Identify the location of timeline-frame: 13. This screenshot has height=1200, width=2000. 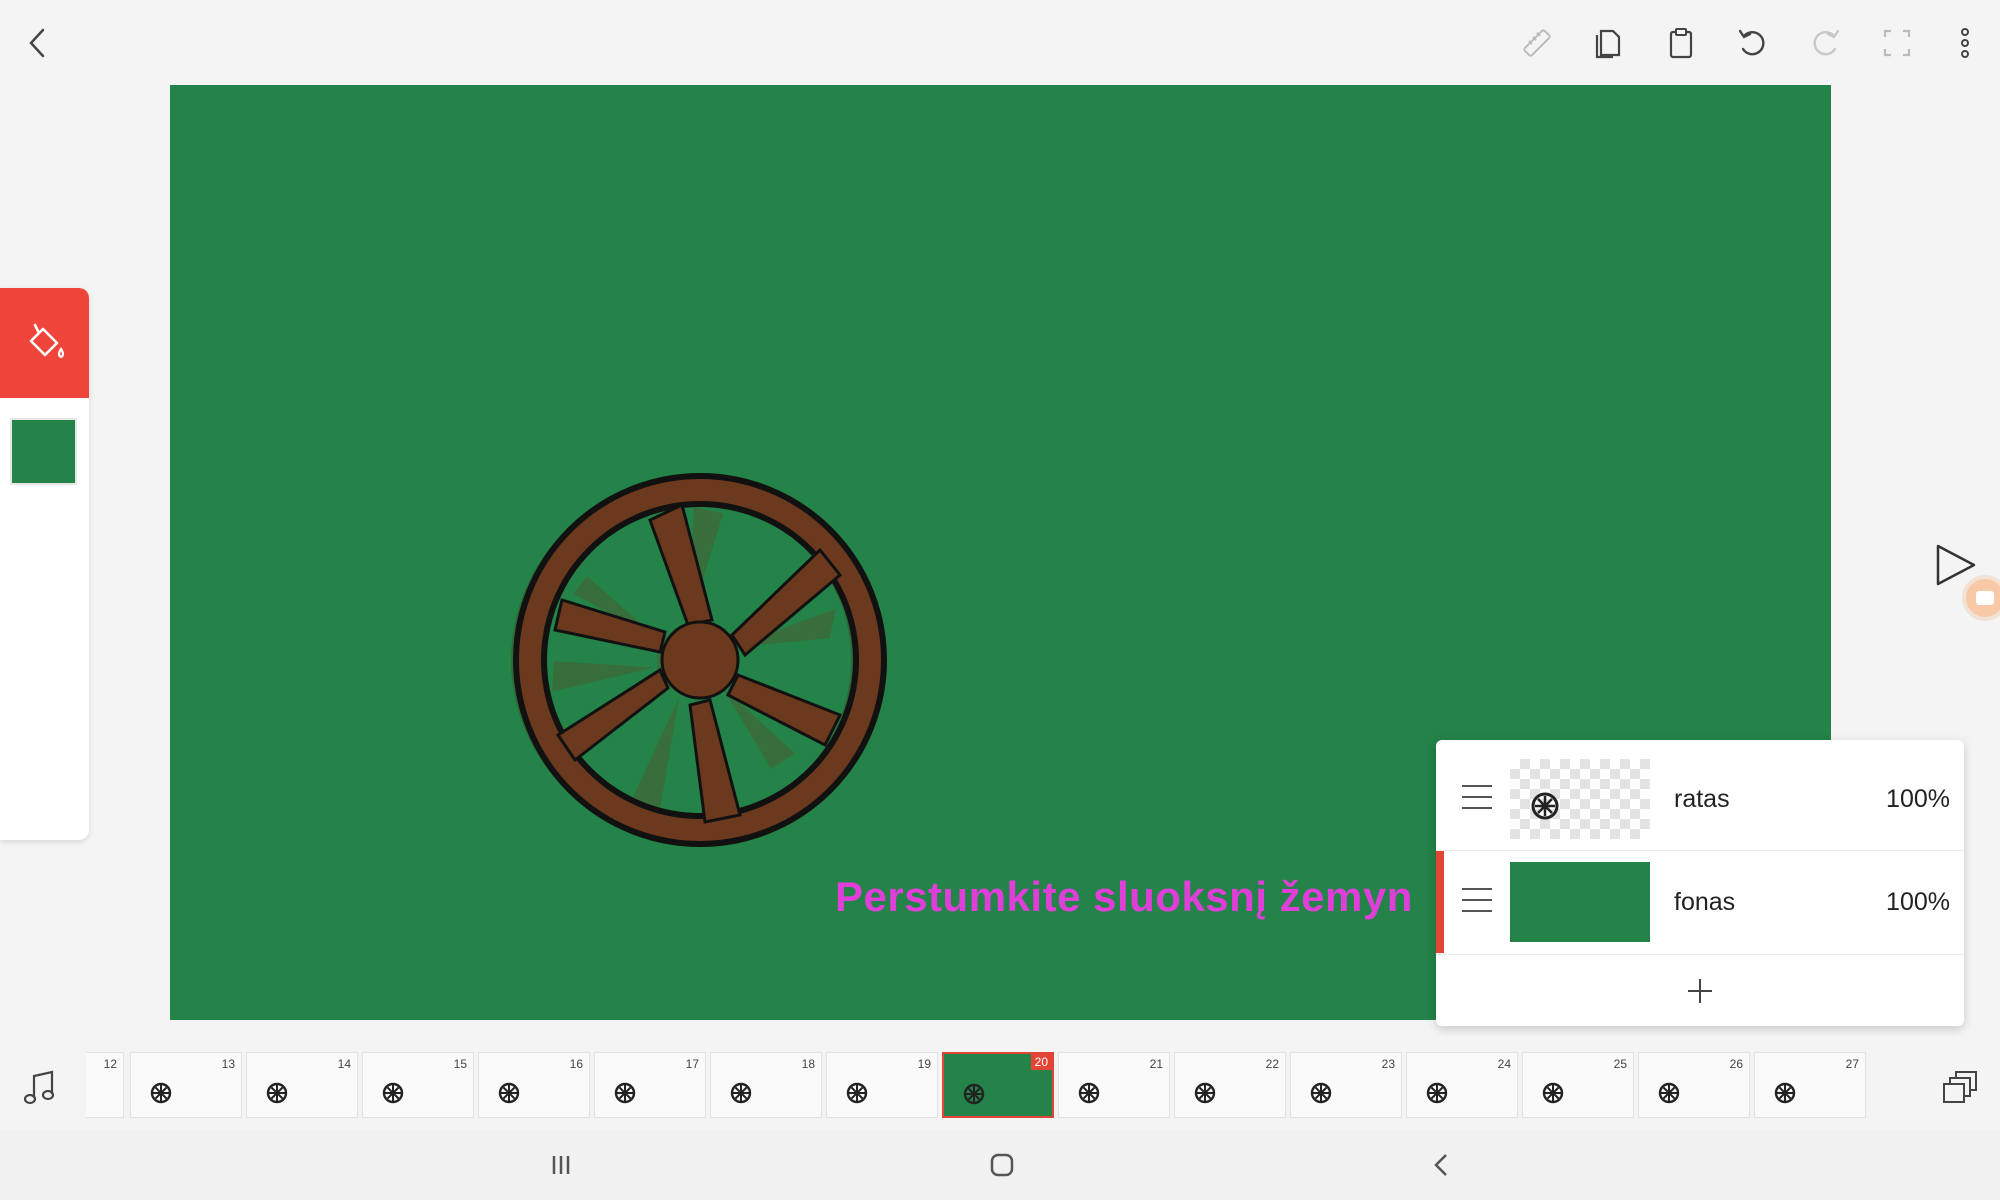
(186, 1085).